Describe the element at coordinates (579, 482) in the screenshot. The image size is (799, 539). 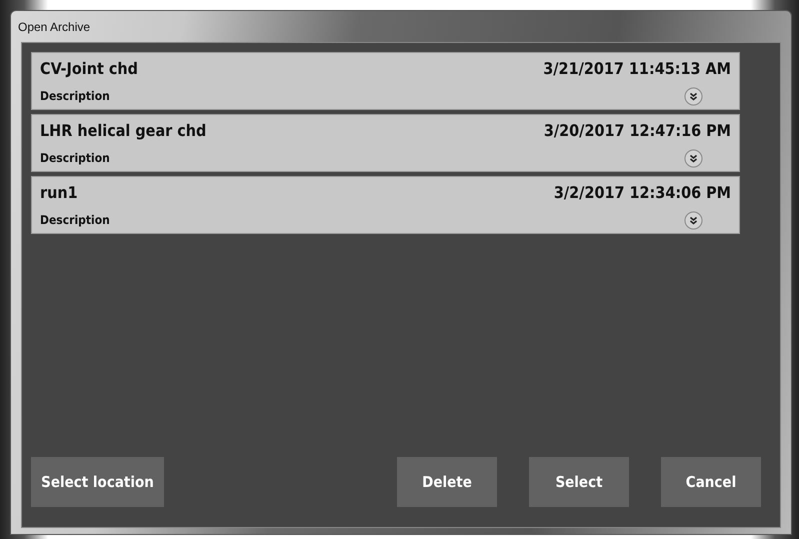
I see `dialog-button: Select` at that location.